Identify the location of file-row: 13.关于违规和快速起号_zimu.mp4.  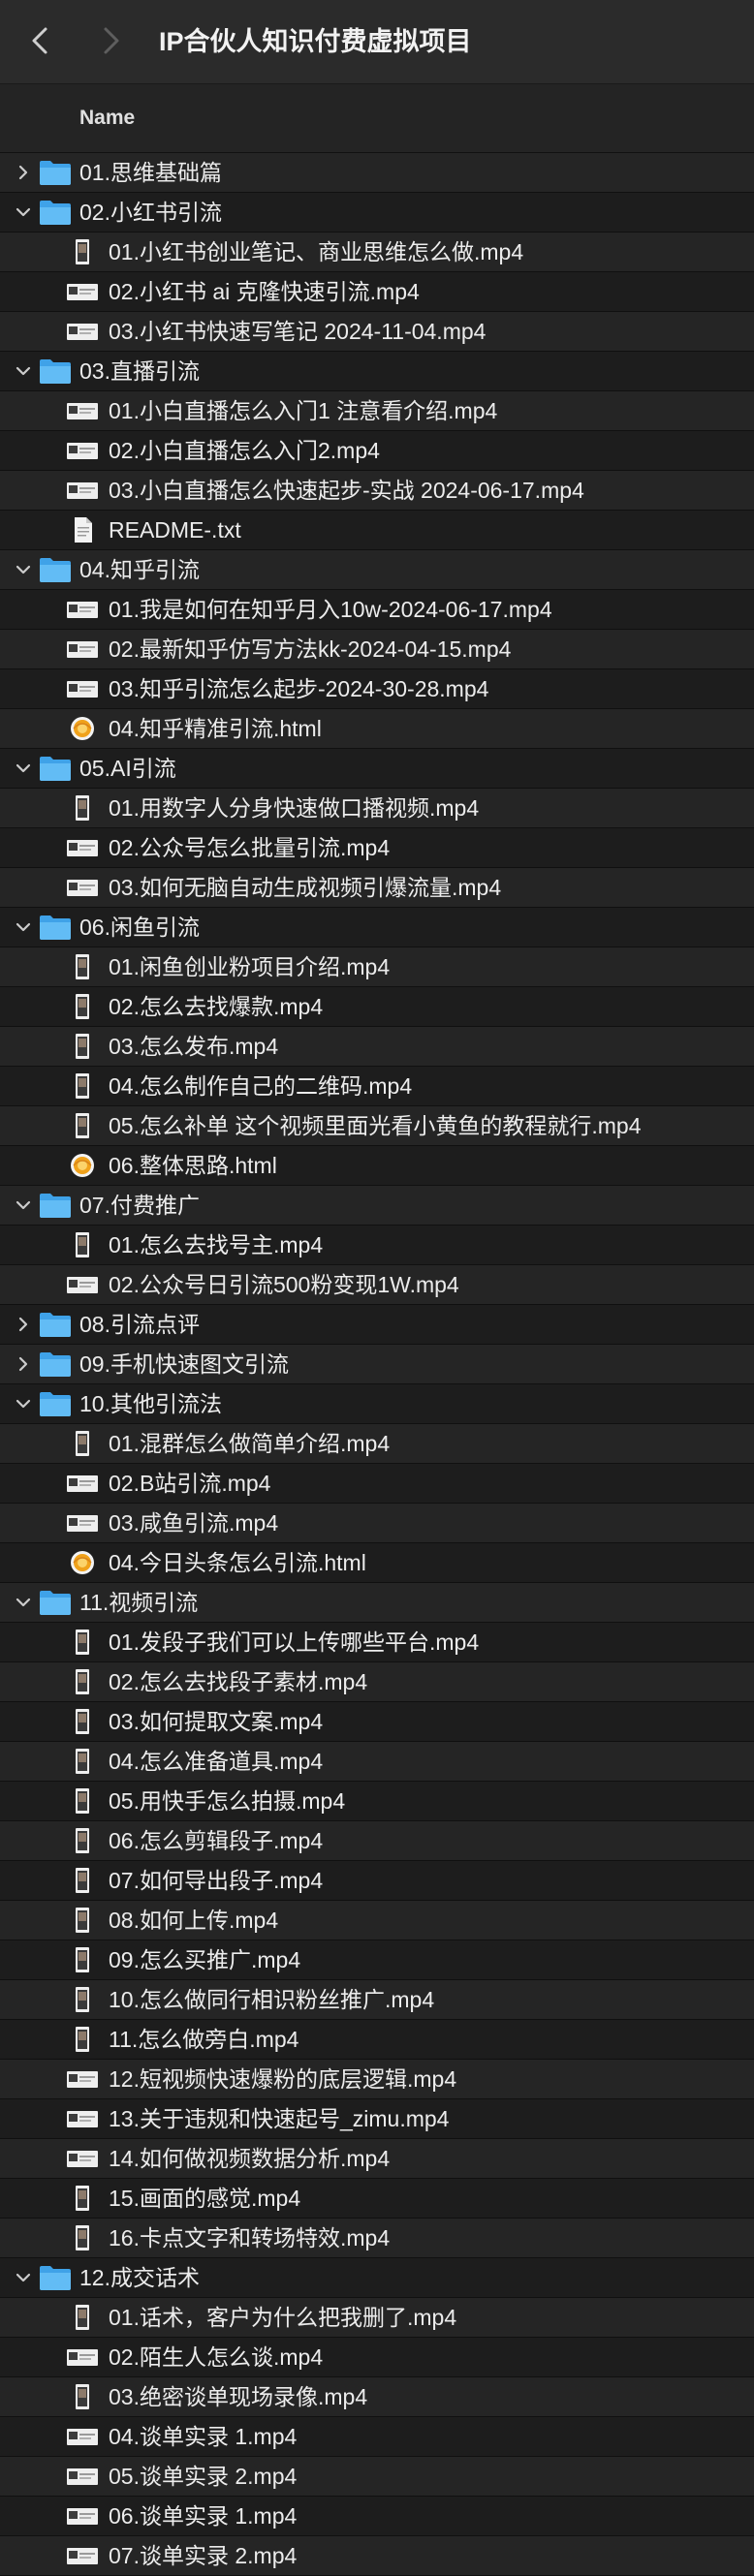
(377, 2119).